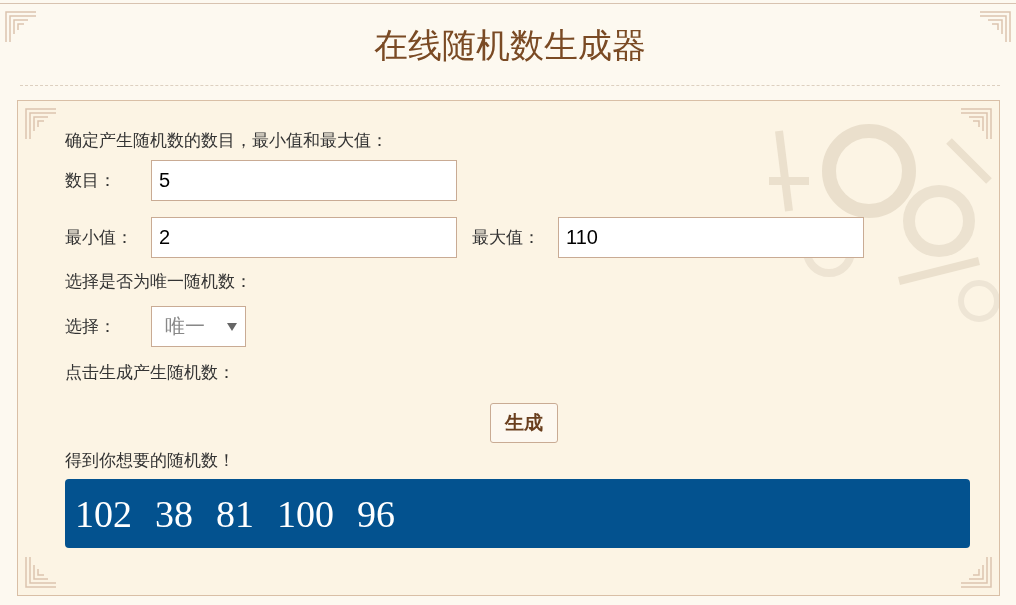 Image resolution: width=1016 pixels, height=605 pixels. What do you see at coordinates (174, 513) in the screenshot?
I see `random-number: 38` at bounding box center [174, 513].